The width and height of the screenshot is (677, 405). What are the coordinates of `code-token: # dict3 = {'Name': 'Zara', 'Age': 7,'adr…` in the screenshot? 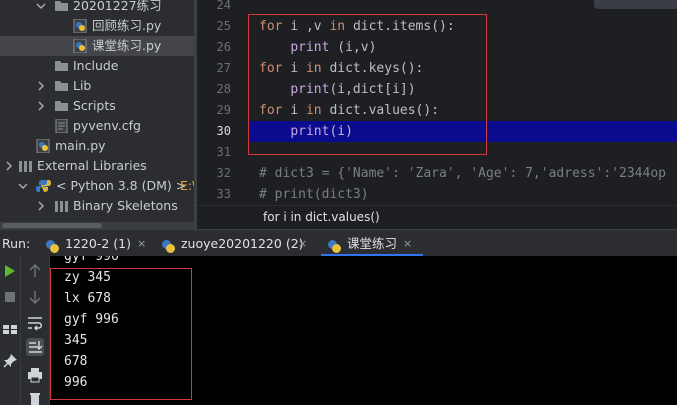 It's located at (462, 173).